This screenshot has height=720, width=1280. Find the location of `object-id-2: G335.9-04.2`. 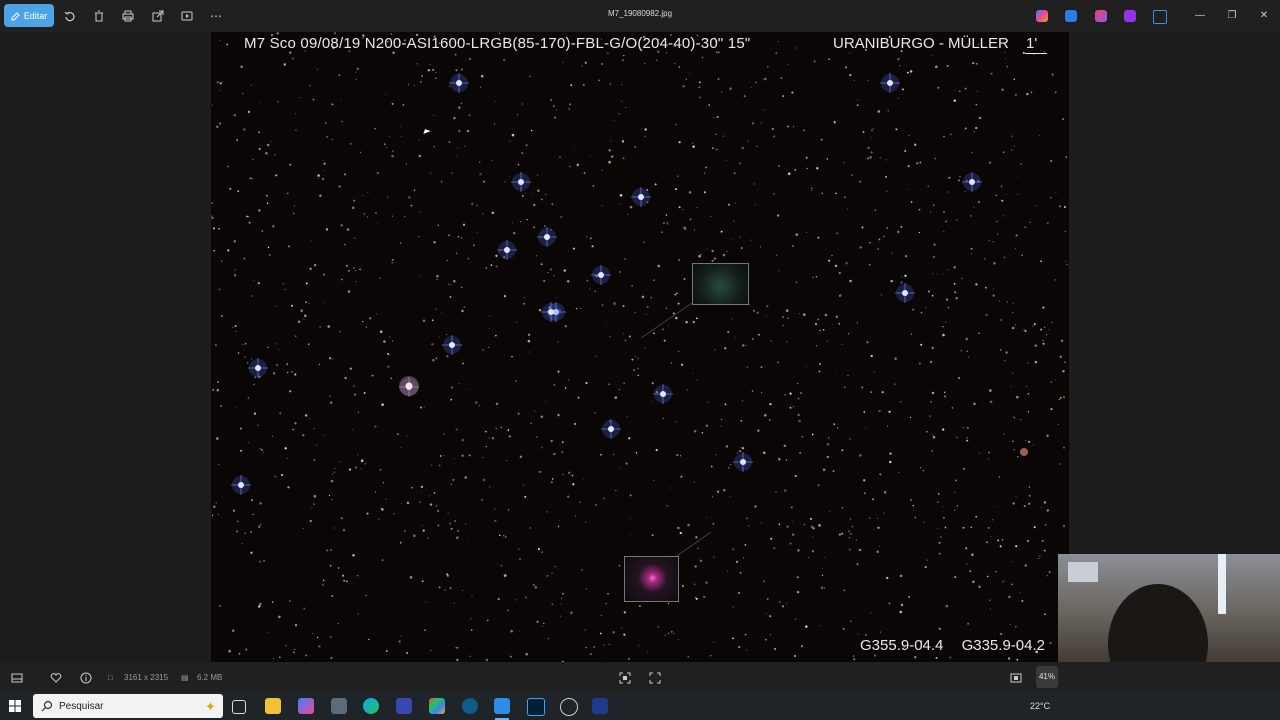

object-id-2: G335.9-04.2 is located at coordinates (1003, 645).